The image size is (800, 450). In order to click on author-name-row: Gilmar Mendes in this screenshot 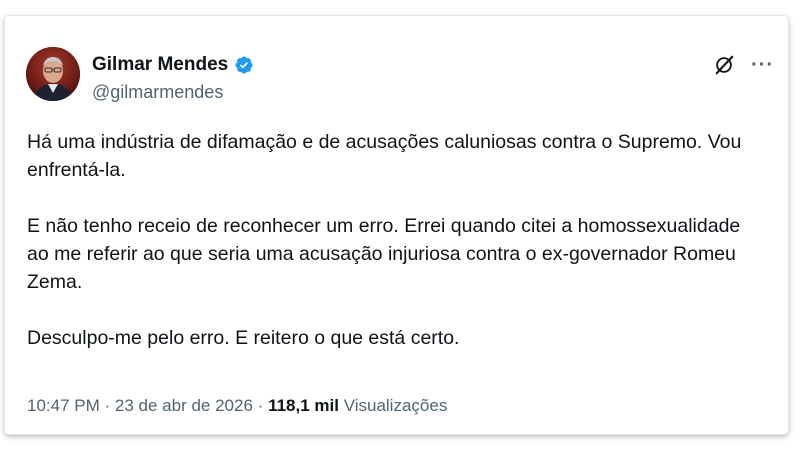, I will do `click(173, 65)`.